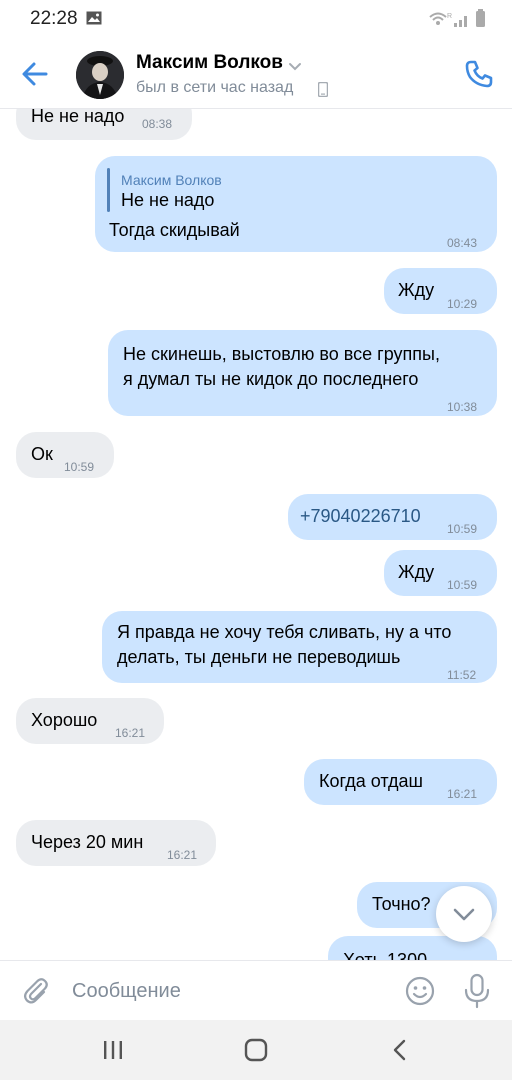 This screenshot has height=1080, width=512. I want to click on message-time: 08:43, so click(462, 243).